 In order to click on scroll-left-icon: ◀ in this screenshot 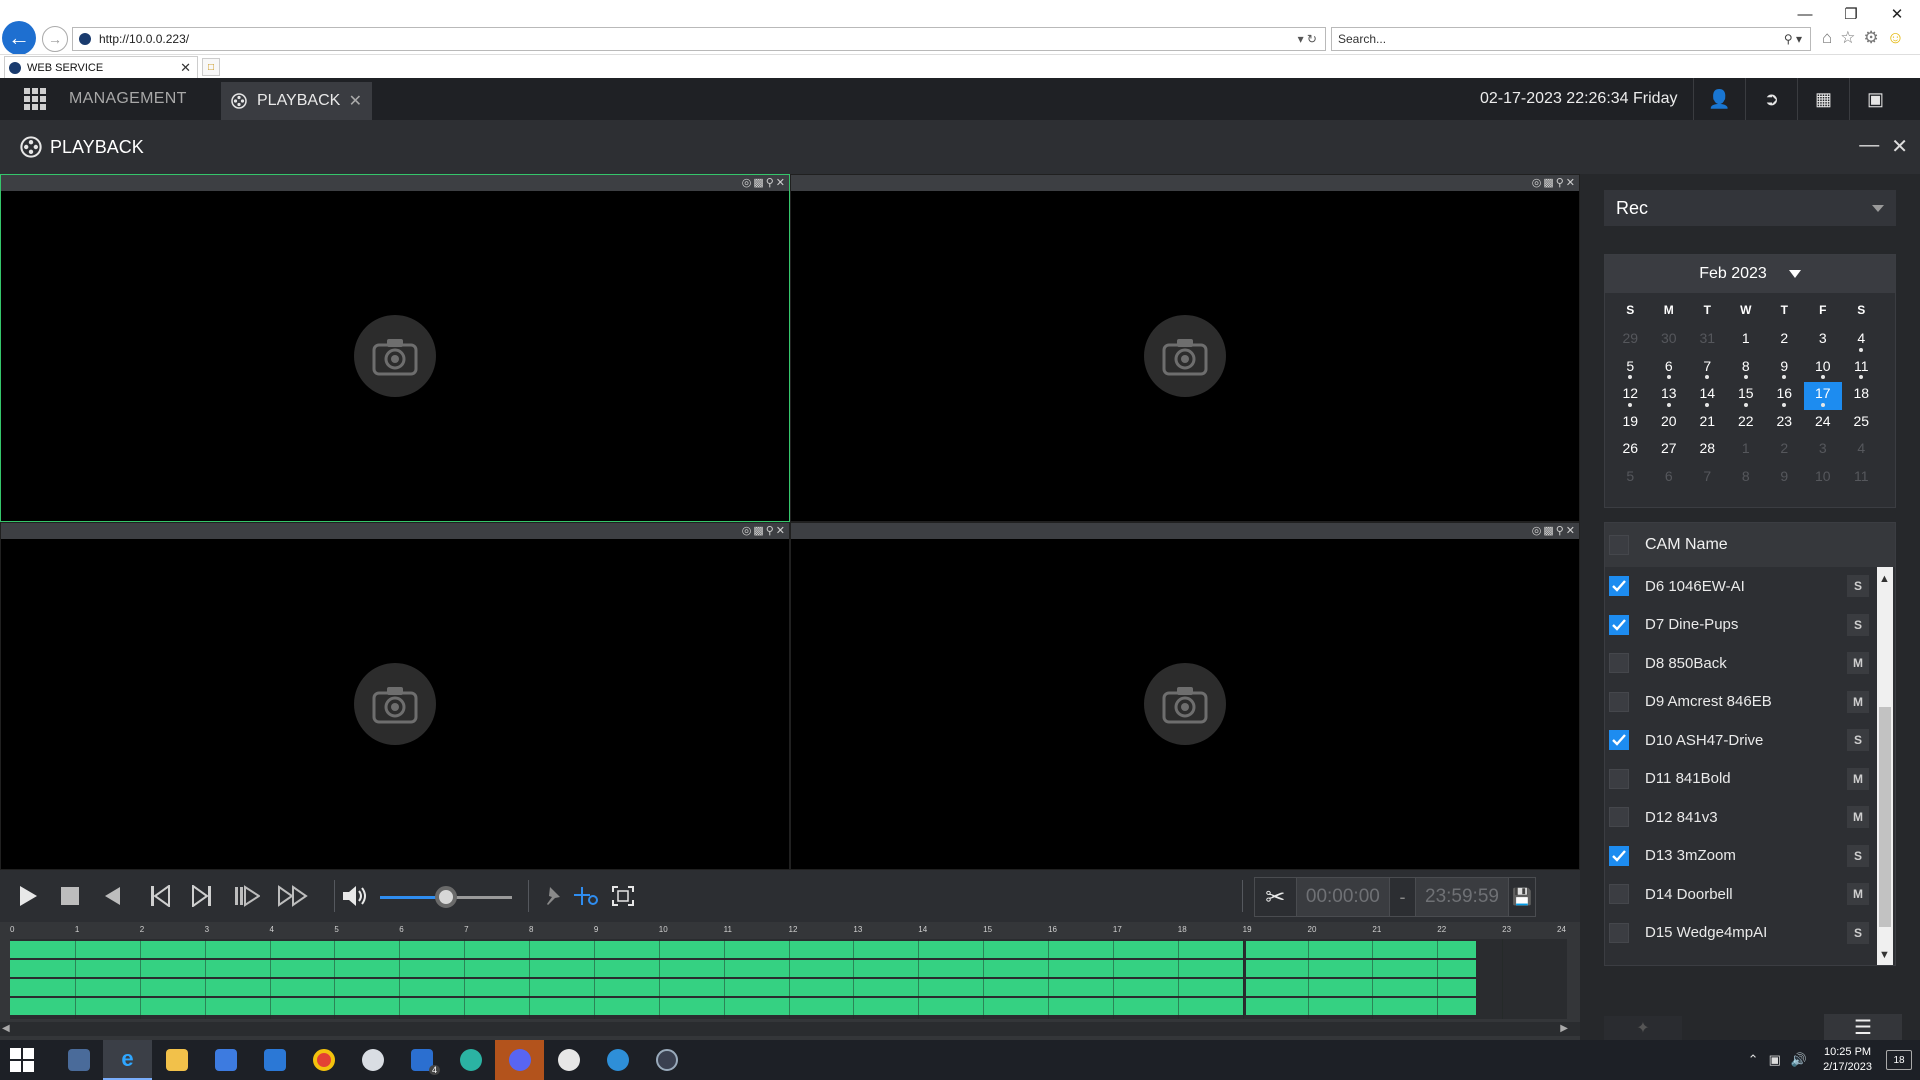, I will do `click(6, 1028)`.